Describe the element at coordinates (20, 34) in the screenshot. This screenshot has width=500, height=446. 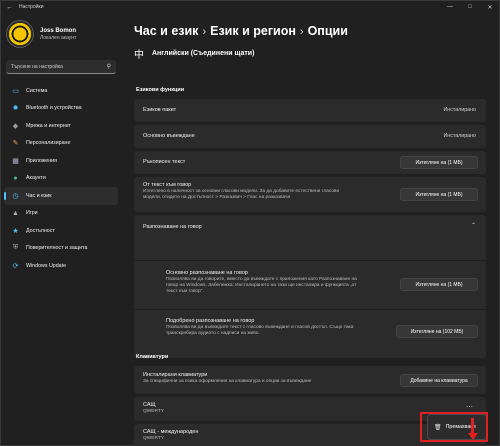
I see `avatar` at that location.